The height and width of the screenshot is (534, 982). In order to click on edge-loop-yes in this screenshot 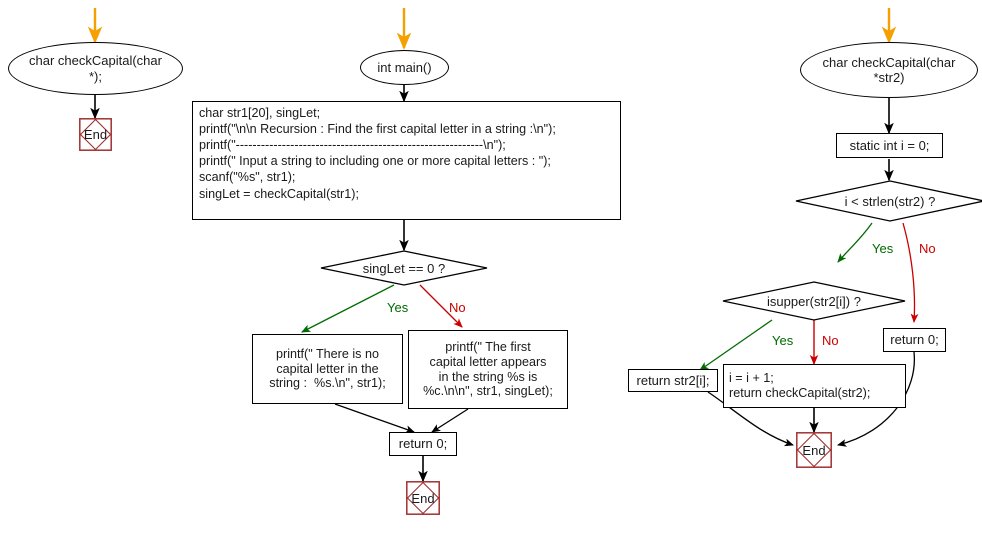, I will do `click(855, 242)`.